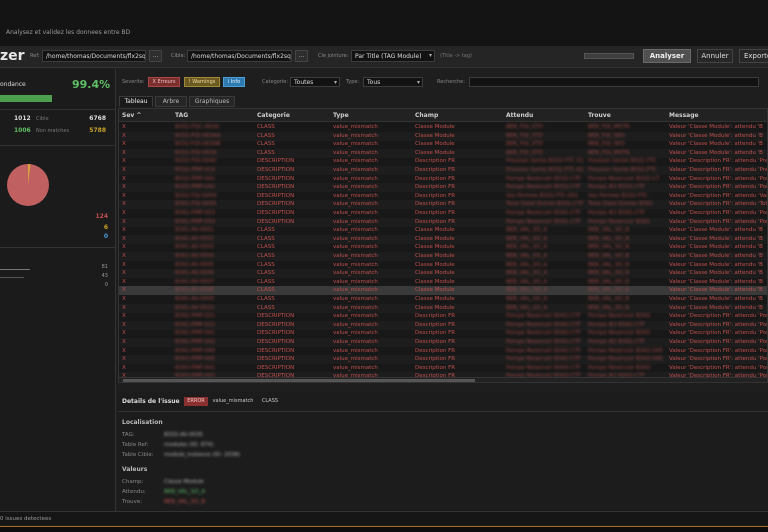  I want to click on export-button: Exporter, so click(753, 56).